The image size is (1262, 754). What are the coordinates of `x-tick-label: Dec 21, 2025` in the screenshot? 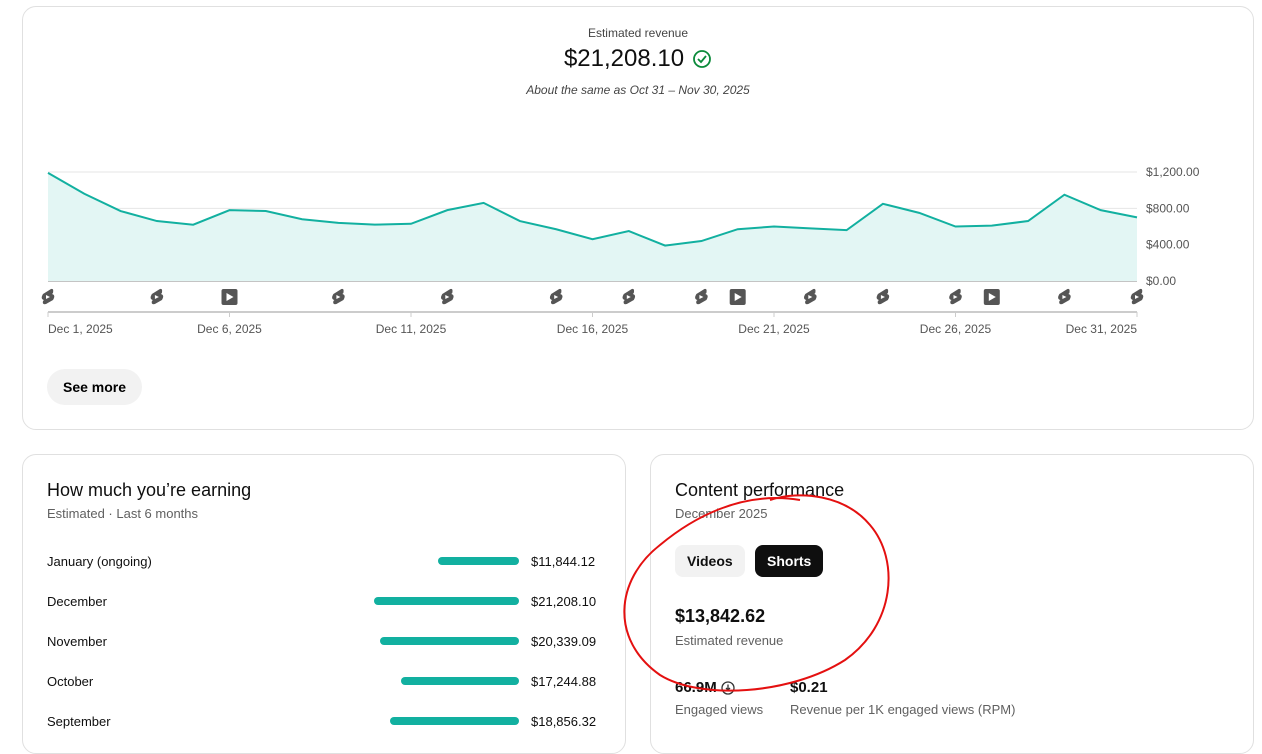 It's located at (774, 329).